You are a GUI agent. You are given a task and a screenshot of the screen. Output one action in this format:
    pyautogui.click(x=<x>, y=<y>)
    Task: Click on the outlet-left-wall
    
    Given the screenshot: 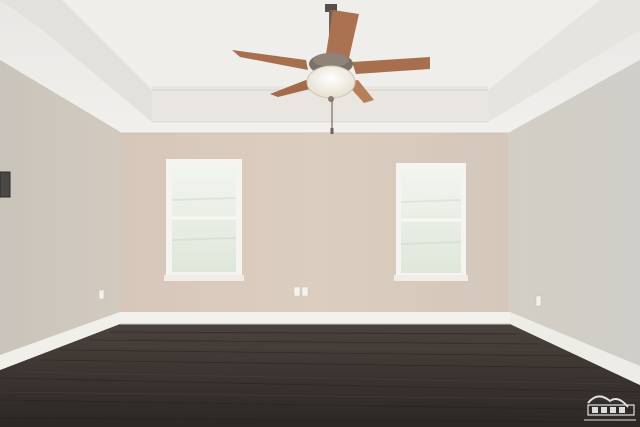 What is the action you would take?
    pyautogui.click(x=101, y=294)
    